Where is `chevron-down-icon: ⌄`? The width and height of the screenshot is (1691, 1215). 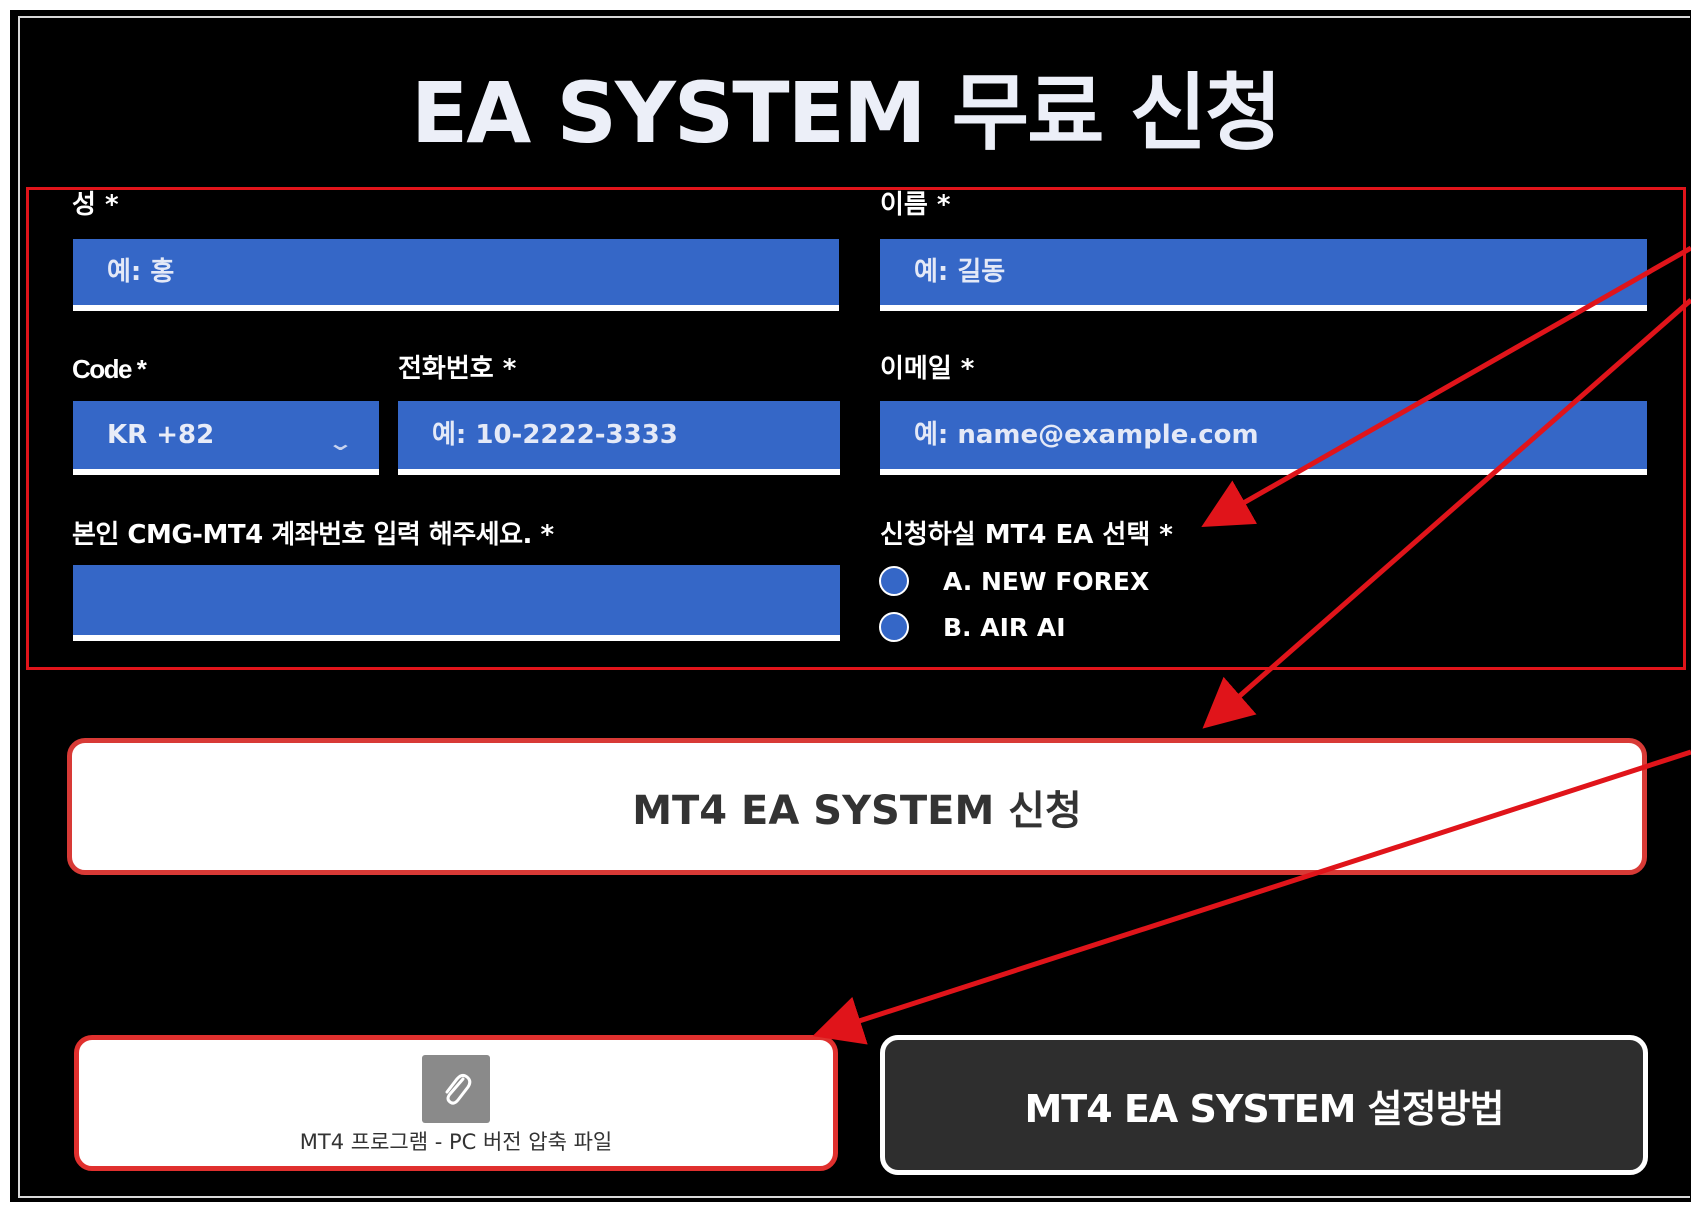
chevron-down-icon: ⌄ is located at coordinates (341, 443).